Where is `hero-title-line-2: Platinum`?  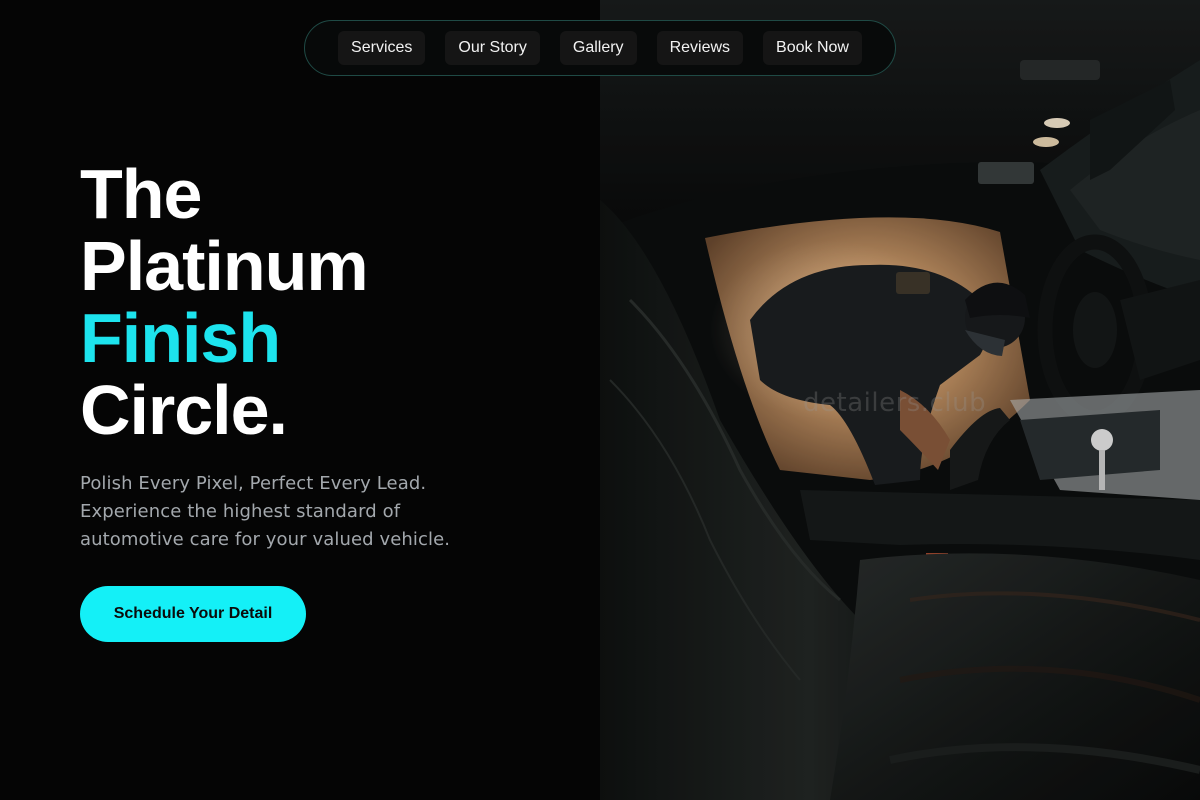
hero-title-line-2: Platinum is located at coordinates (224, 266).